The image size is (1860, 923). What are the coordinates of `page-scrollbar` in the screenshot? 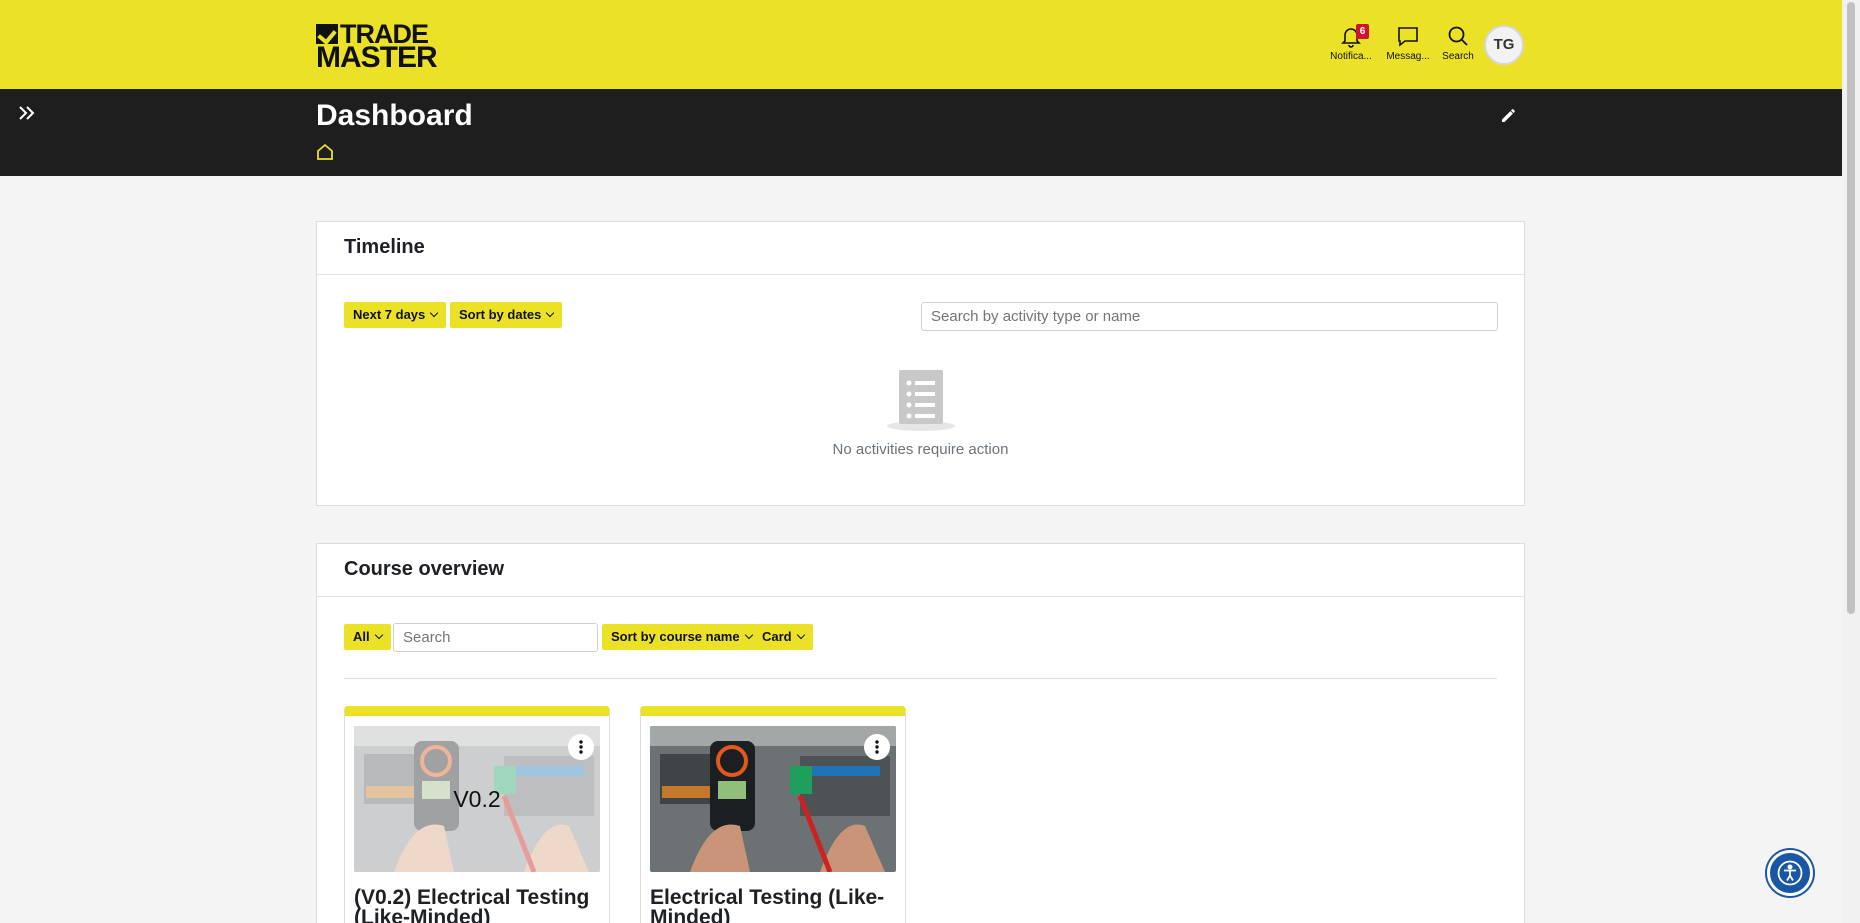 It's located at (1851, 461).